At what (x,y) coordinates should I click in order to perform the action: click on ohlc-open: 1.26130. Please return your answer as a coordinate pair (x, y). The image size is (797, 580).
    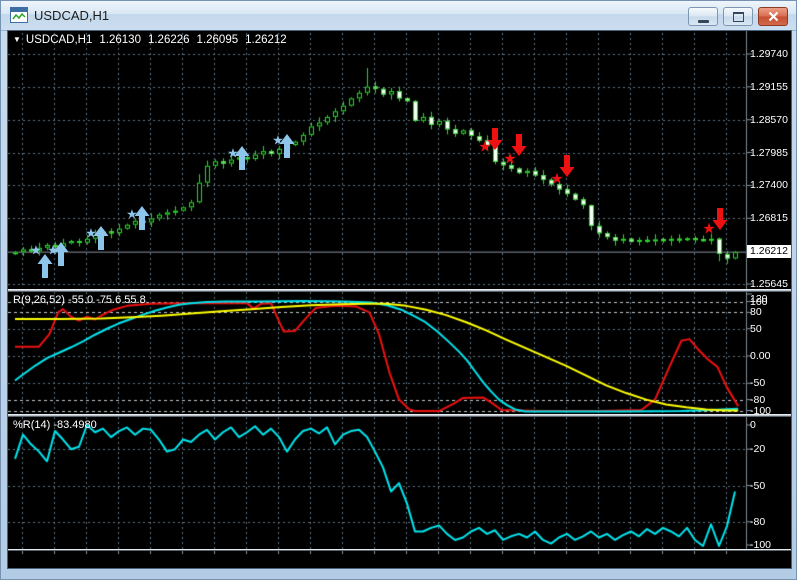
    Looking at the image, I should click on (120, 40).